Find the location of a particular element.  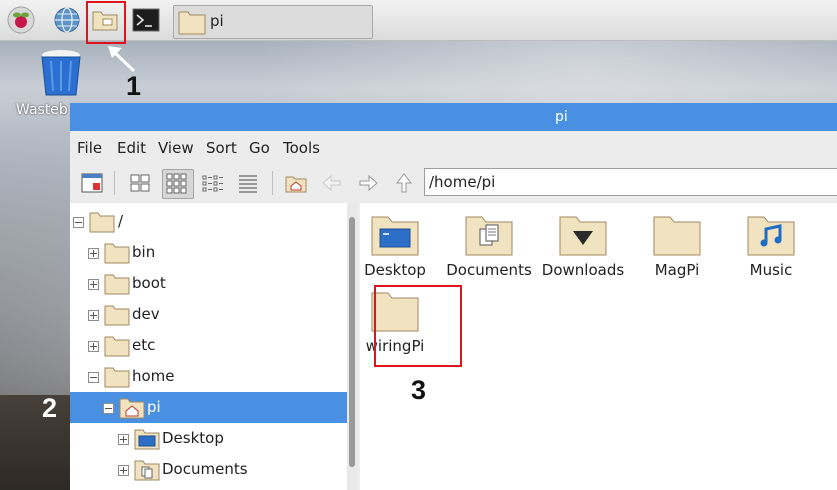

tree-item-desktop: Desktop is located at coordinates (208, 438).